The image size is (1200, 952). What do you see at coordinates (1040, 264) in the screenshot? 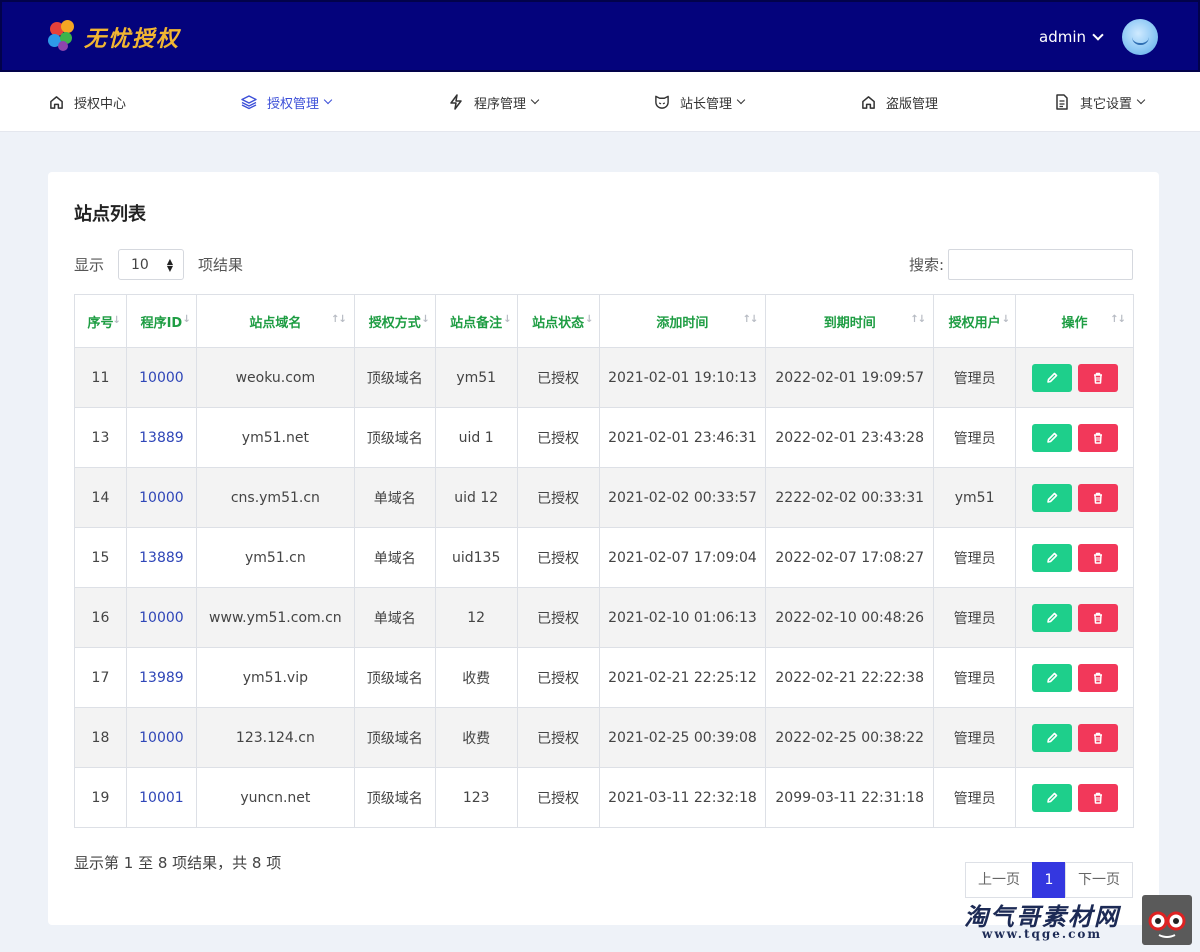
I see `search-input` at bounding box center [1040, 264].